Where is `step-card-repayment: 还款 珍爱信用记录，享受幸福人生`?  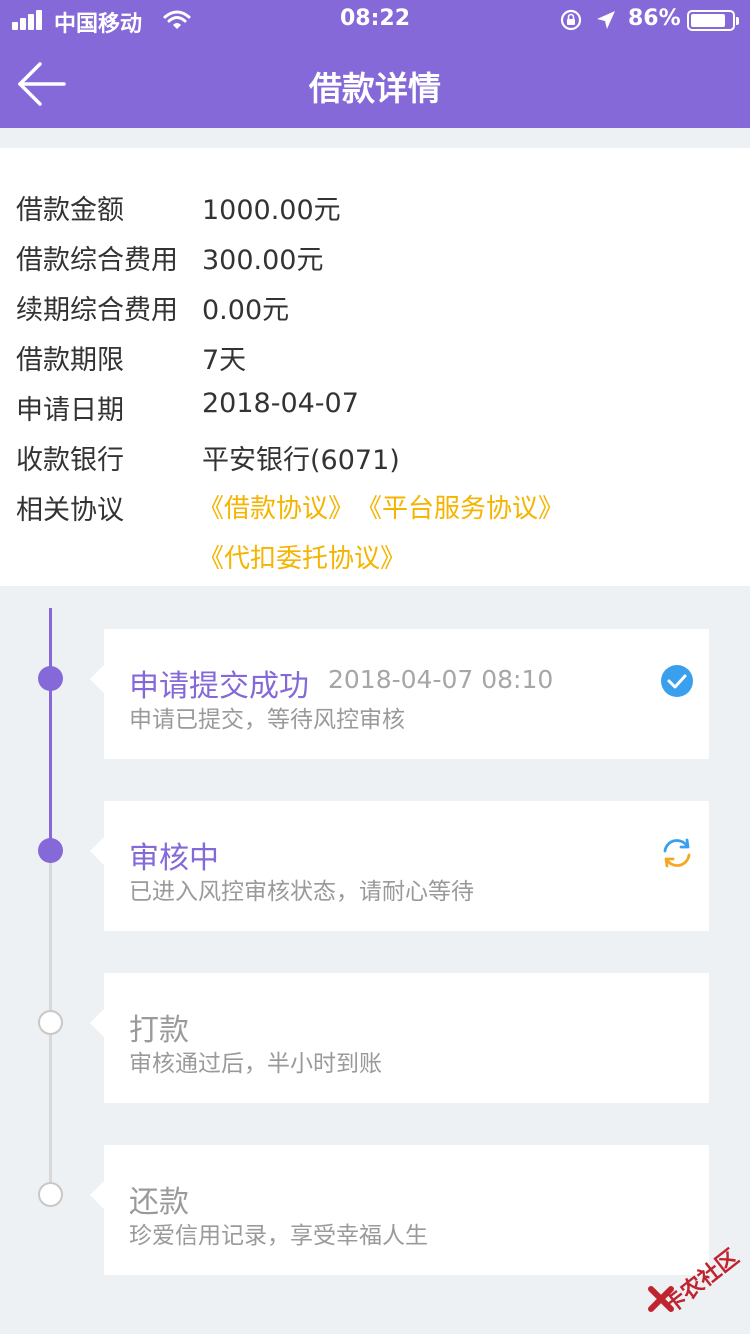
step-card-repayment: 还款 珍爱信用记录，享受幸福人生 is located at coordinates (399, 1210).